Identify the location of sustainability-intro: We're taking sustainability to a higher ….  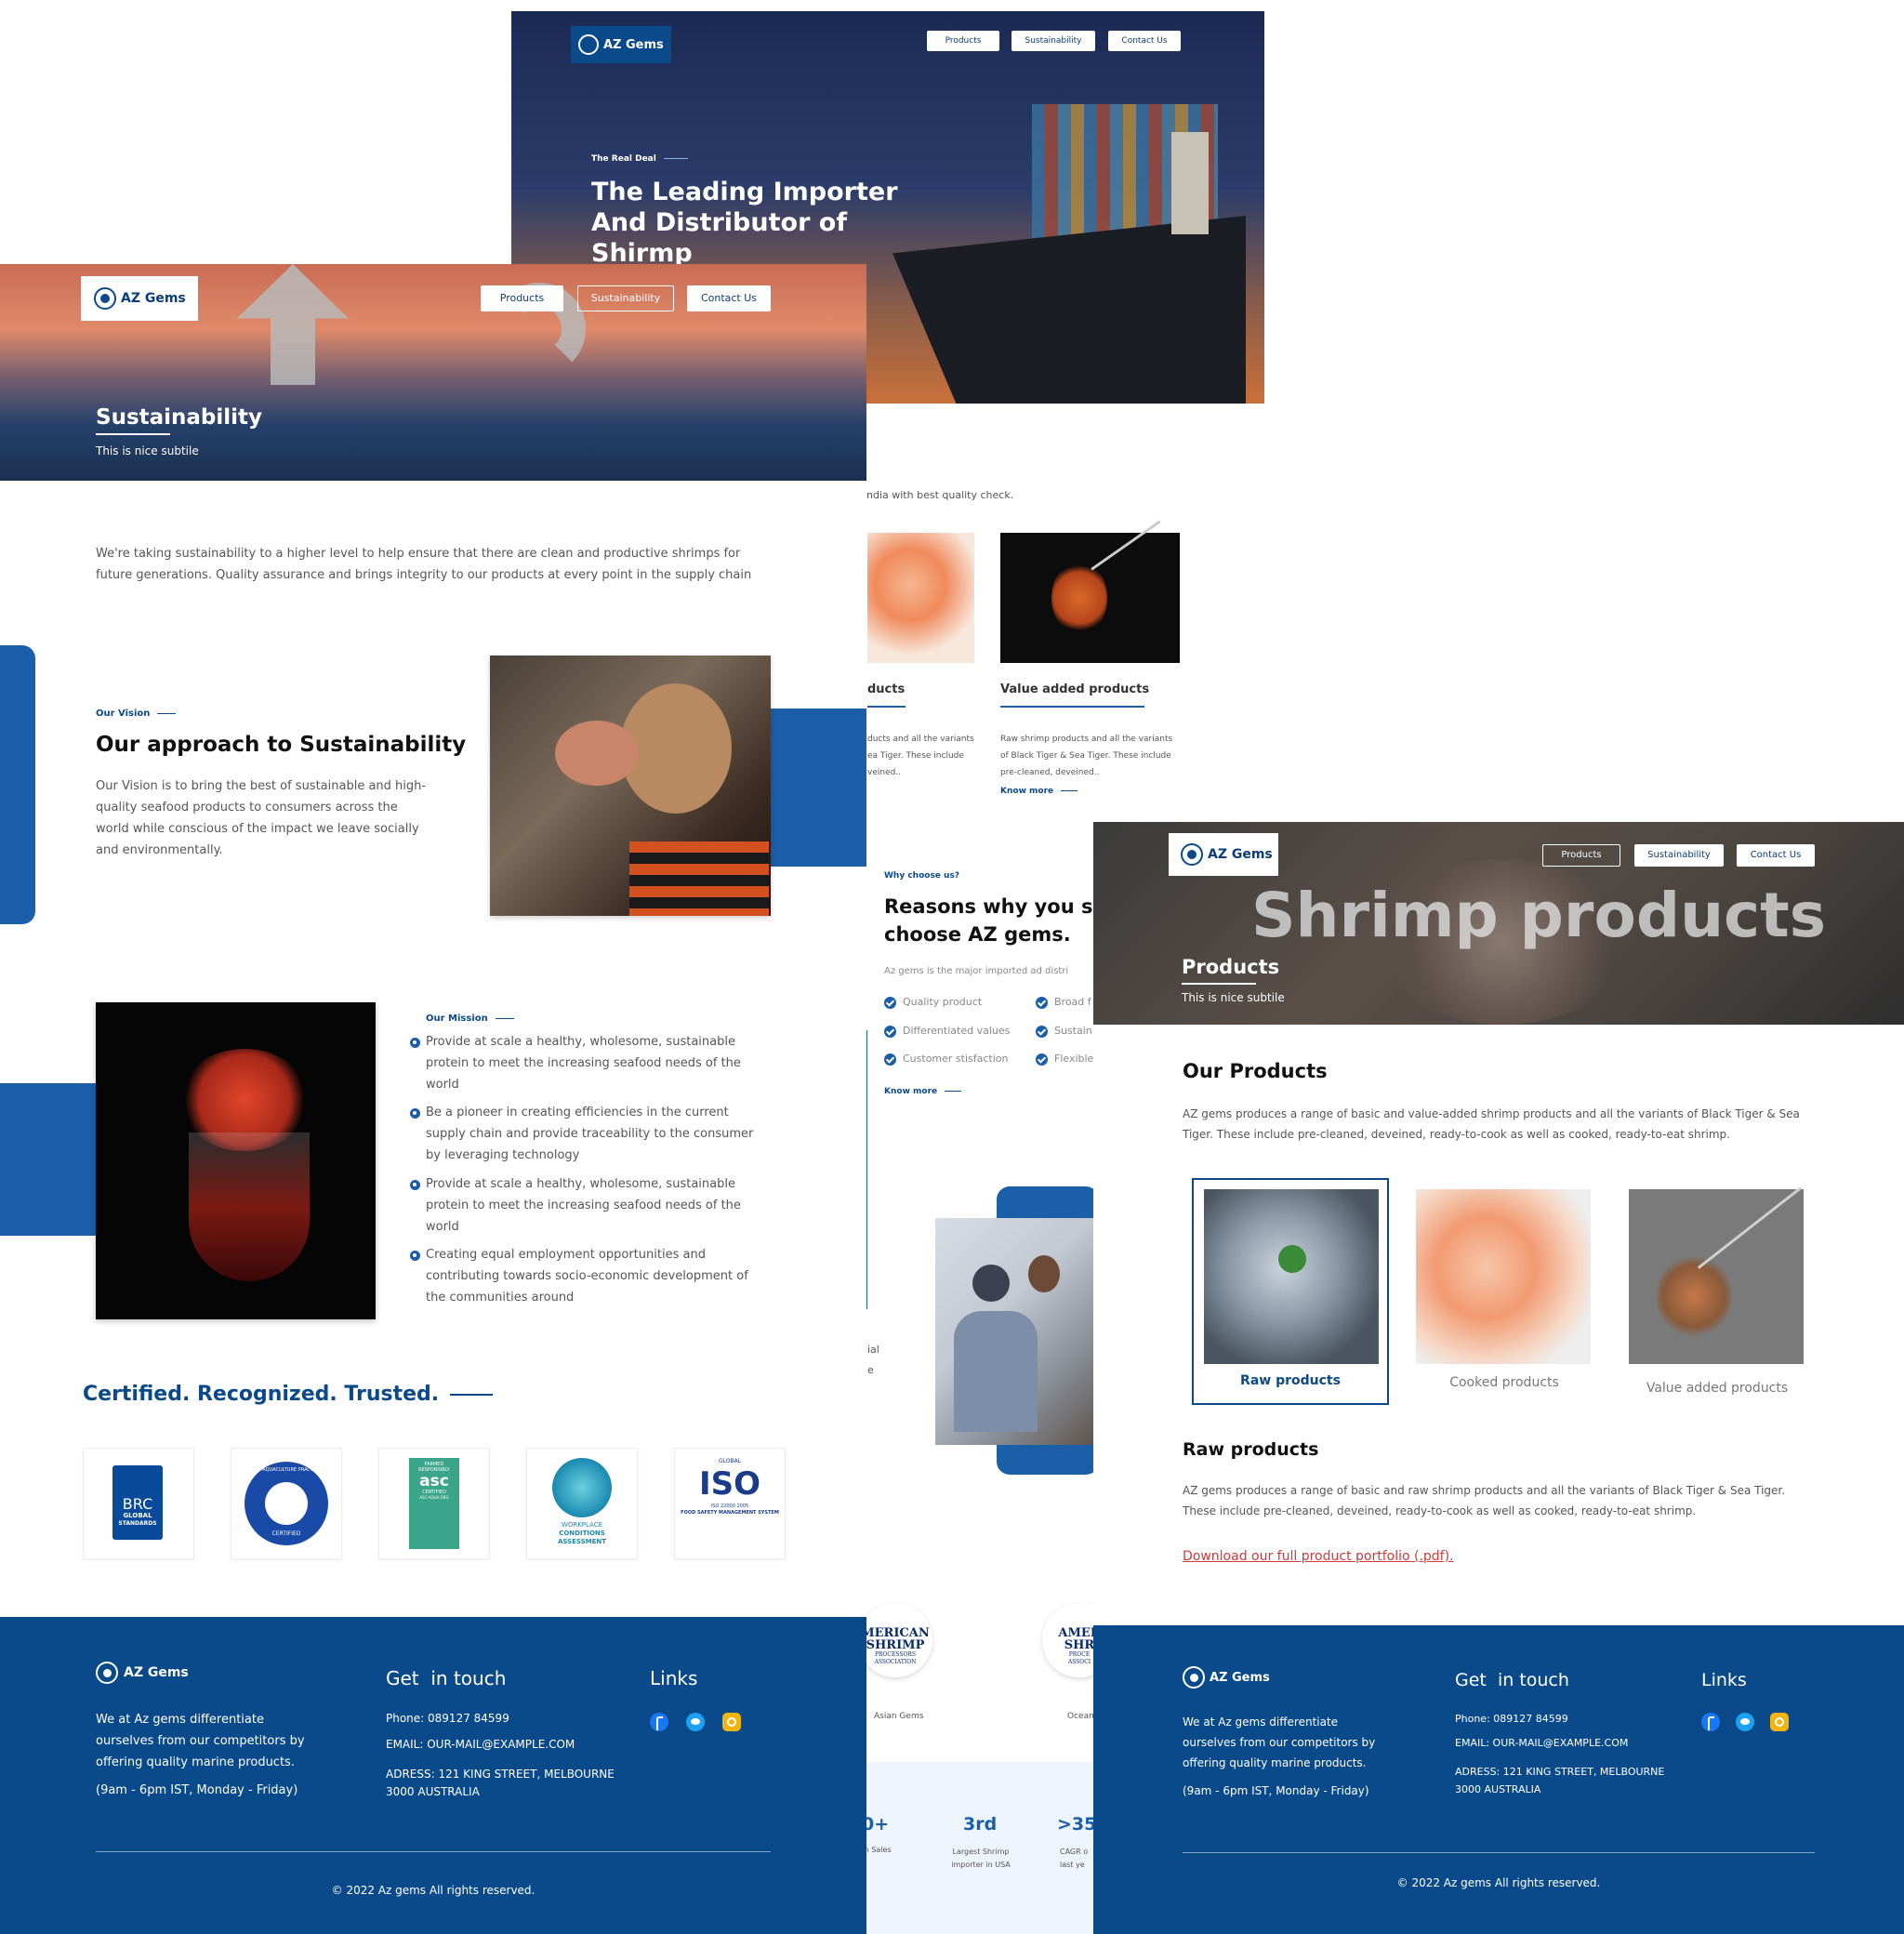
(424, 565).